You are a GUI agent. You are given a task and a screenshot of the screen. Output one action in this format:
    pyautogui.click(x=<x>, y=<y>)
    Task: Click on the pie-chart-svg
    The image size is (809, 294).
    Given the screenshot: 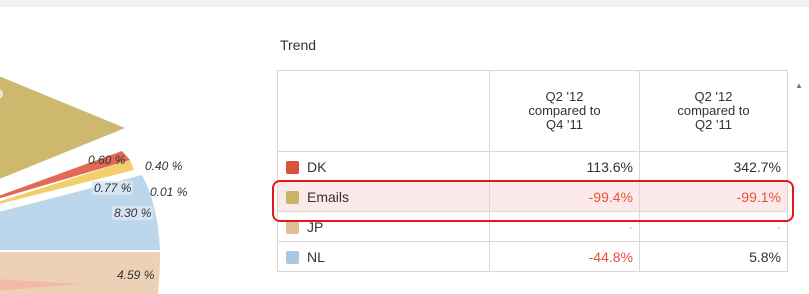 What is the action you would take?
    pyautogui.click(x=80, y=185)
    